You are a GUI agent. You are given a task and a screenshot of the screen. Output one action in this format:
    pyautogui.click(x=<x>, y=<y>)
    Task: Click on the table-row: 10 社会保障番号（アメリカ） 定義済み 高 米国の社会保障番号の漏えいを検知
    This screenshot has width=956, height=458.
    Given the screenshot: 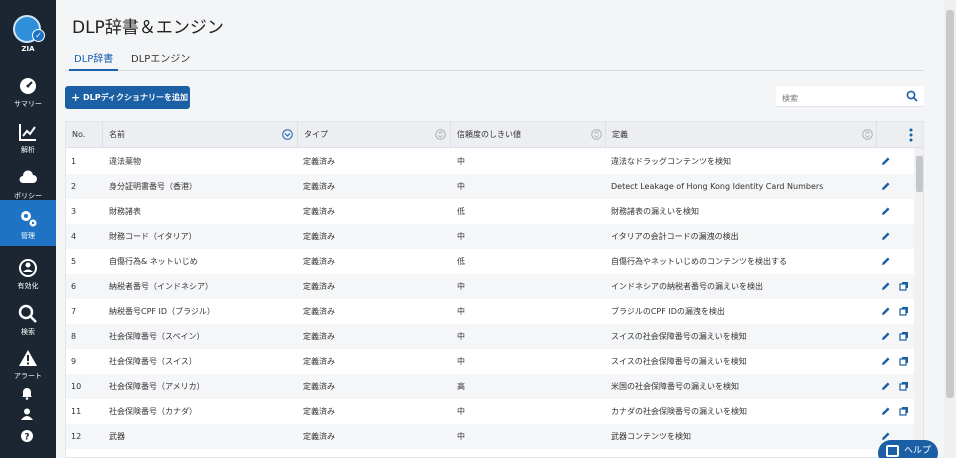 What is the action you would take?
    pyautogui.click(x=490, y=386)
    